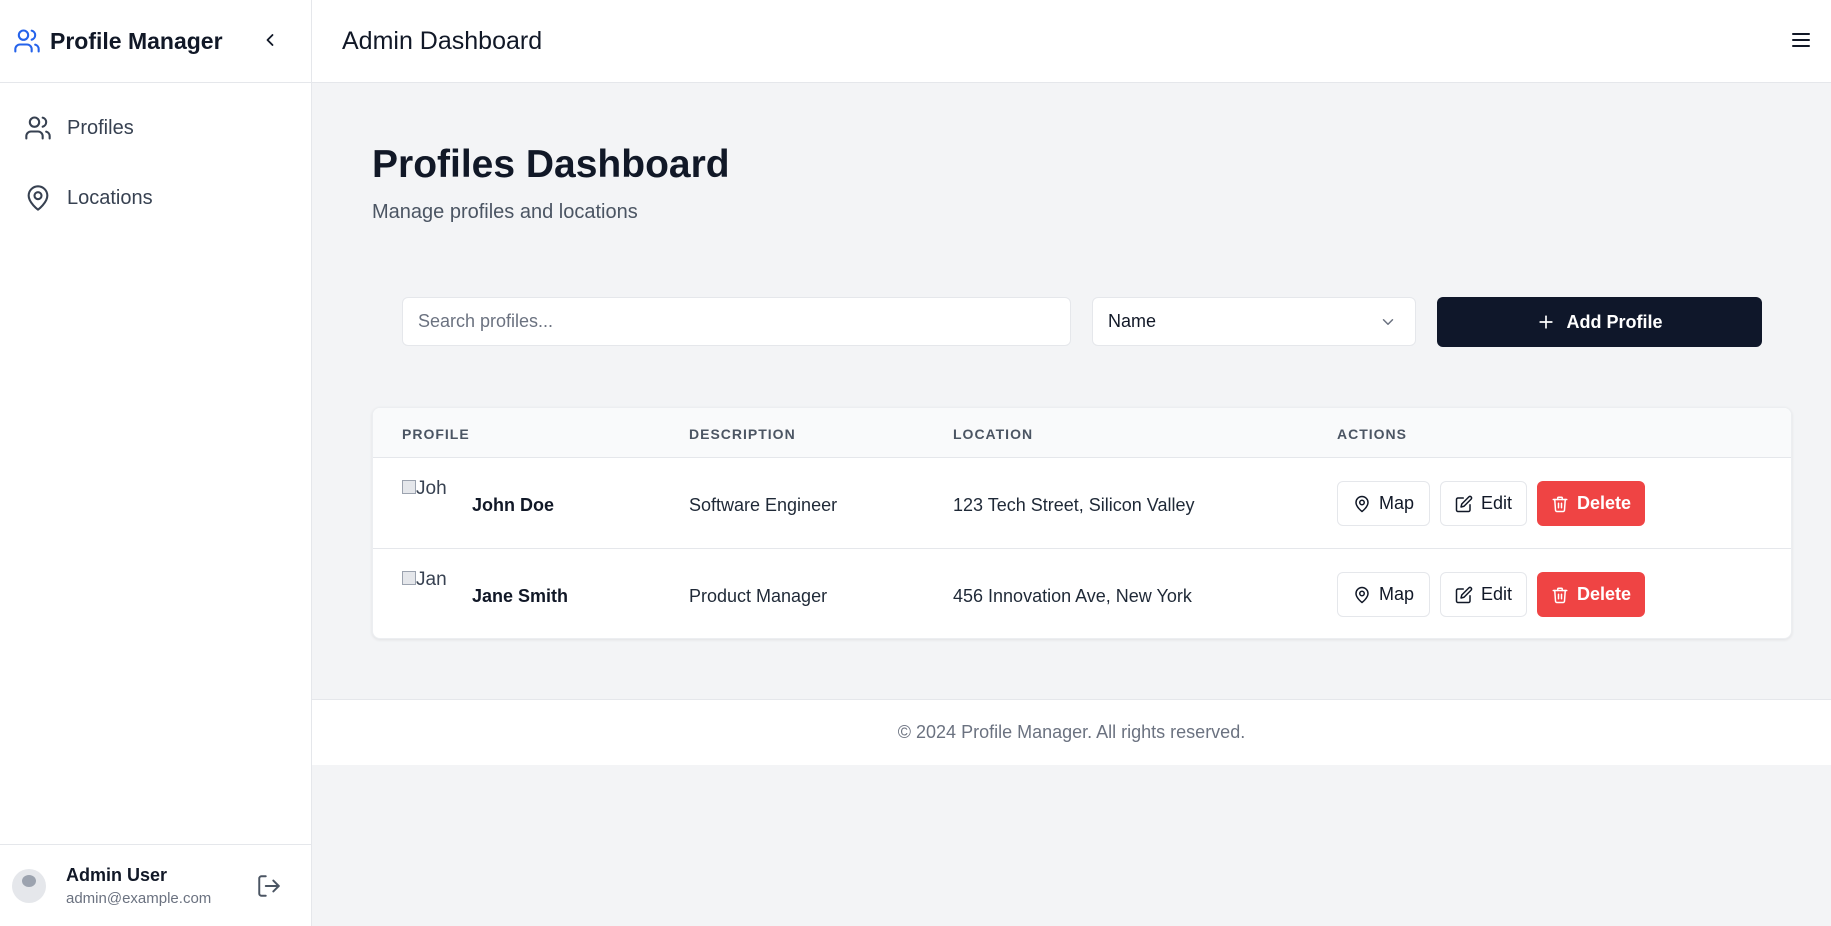  I want to click on brand-title: Profile Manager, so click(136, 40).